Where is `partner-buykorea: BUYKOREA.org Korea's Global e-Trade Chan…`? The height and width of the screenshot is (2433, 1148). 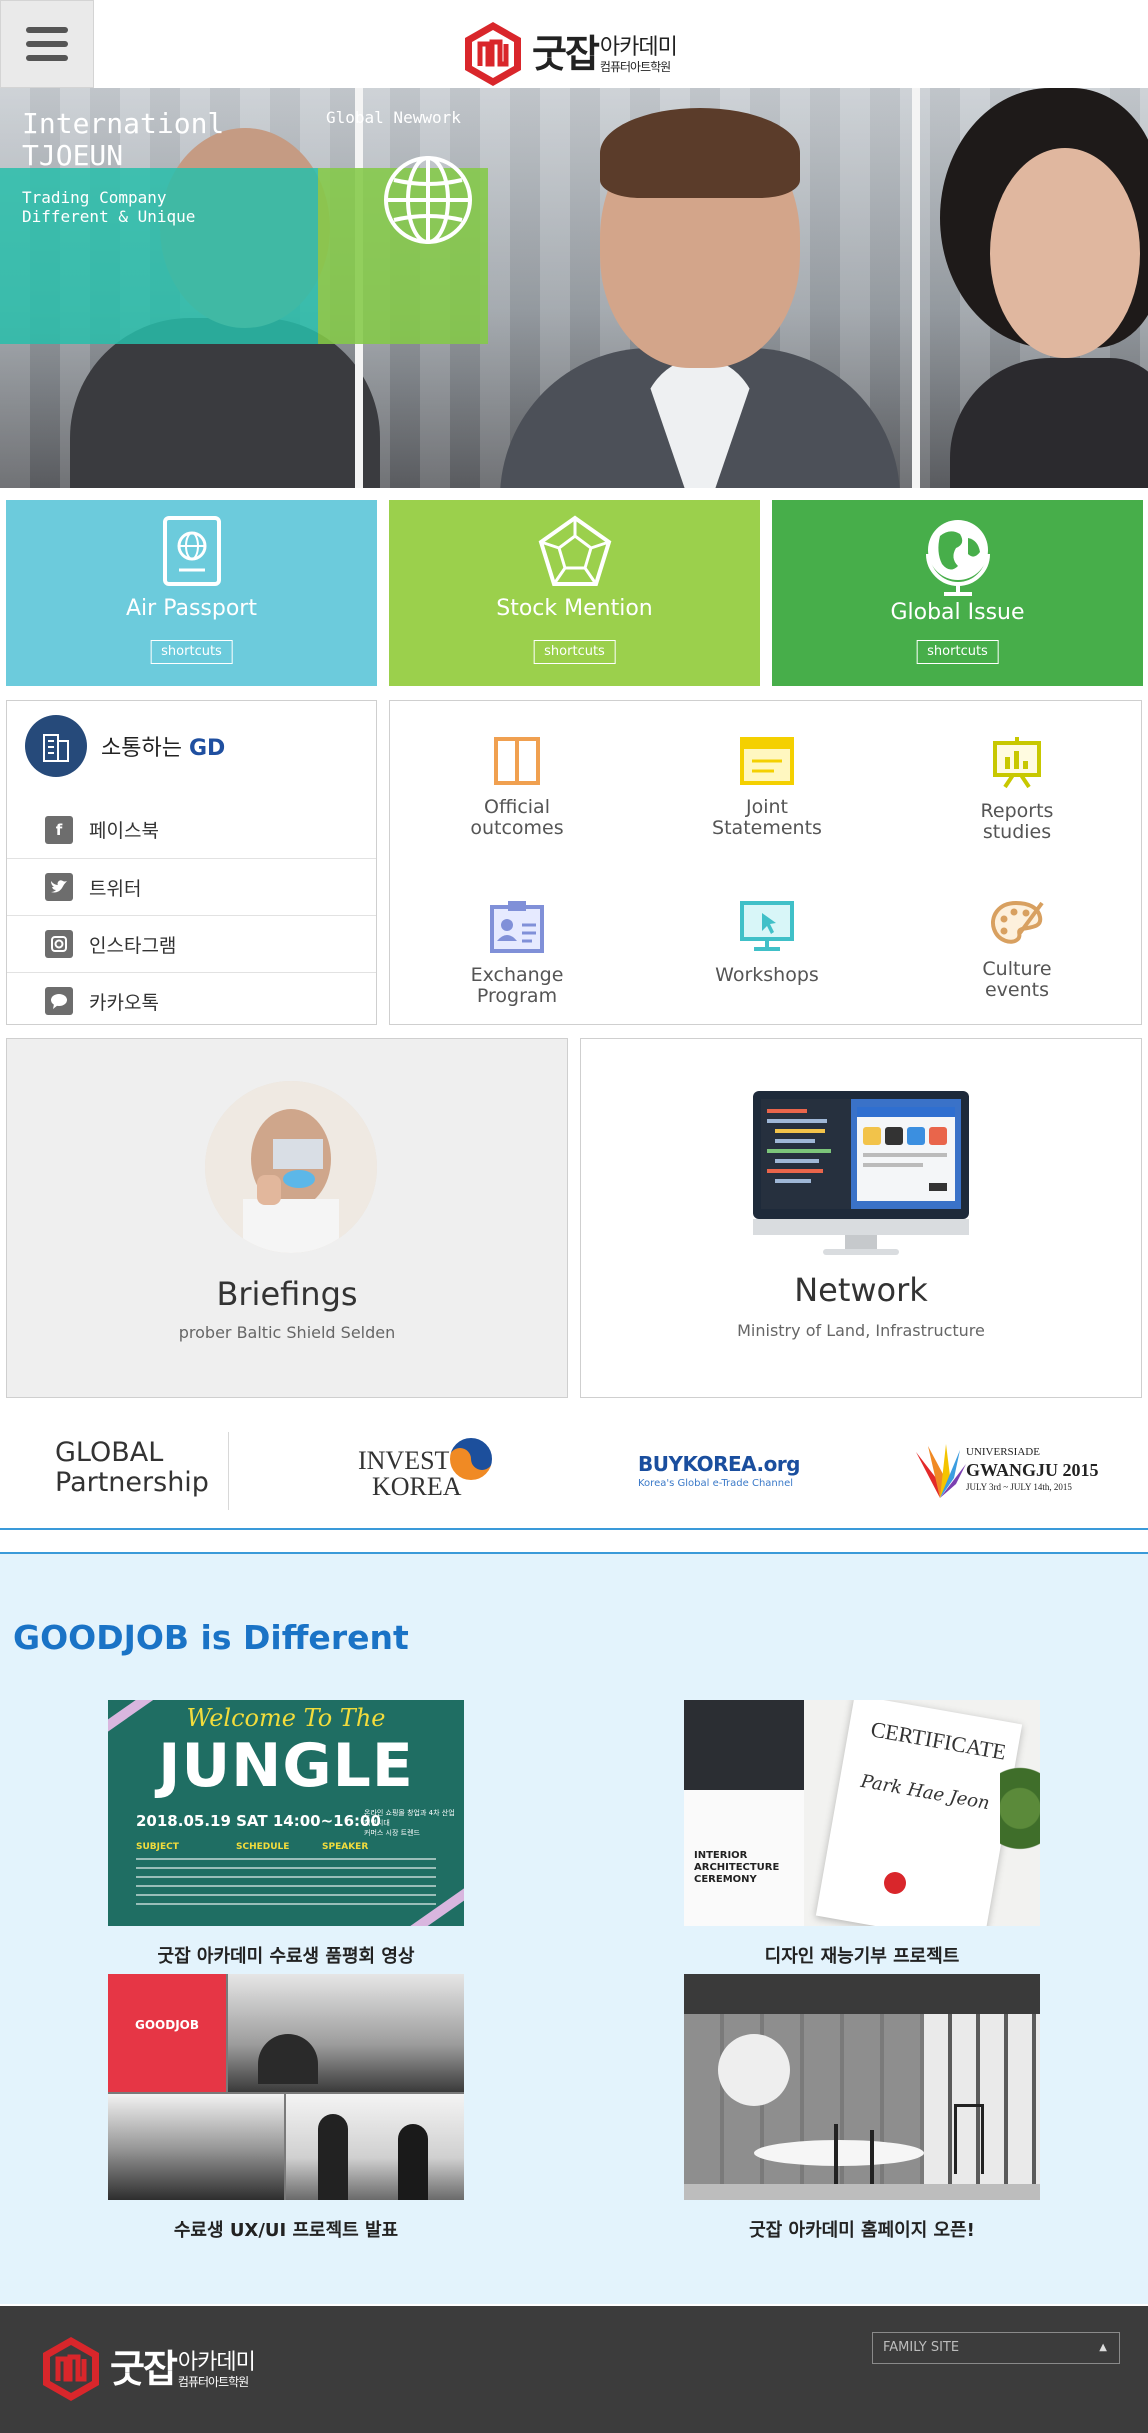
partner-buykorea: BUYKOREA.org Korea's Global e-Trade Chan… is located at coordinates (723, 1470).